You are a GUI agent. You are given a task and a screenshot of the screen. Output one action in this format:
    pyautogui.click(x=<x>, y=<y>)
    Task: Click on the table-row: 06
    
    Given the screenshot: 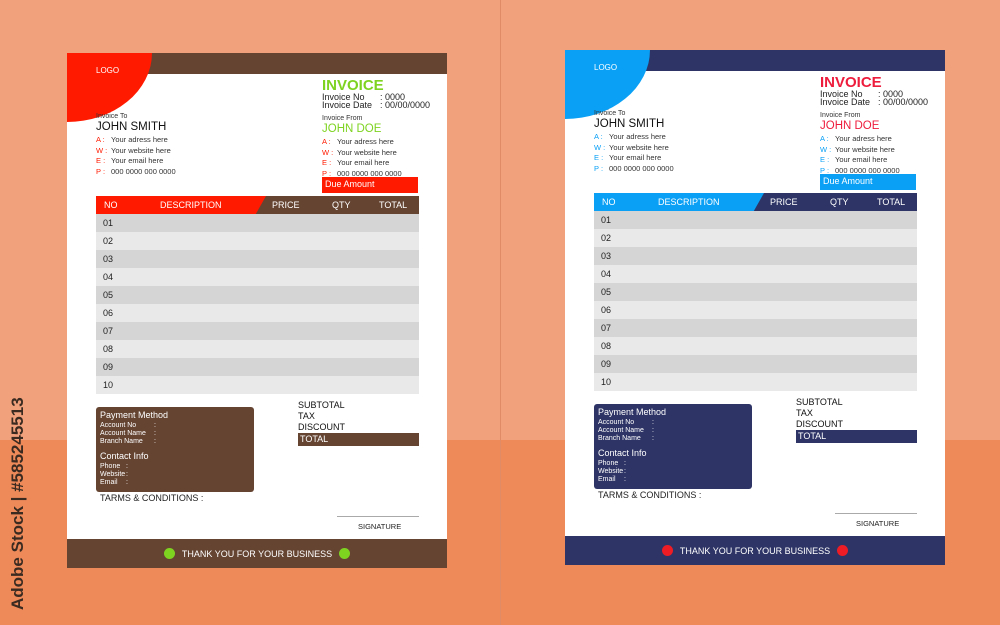 What is the action you would take?
    pyautogui.click(x=257, y=313)
    